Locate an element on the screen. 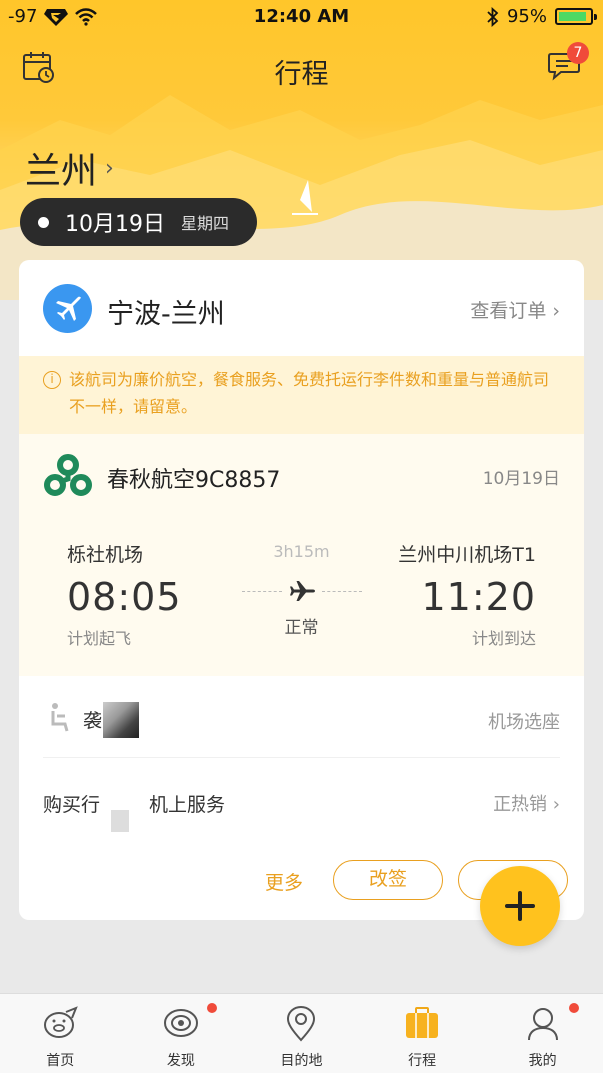 The image size is (603, 1073). seat-row: 袭 机场选座 is located at coordinates (301, 718).